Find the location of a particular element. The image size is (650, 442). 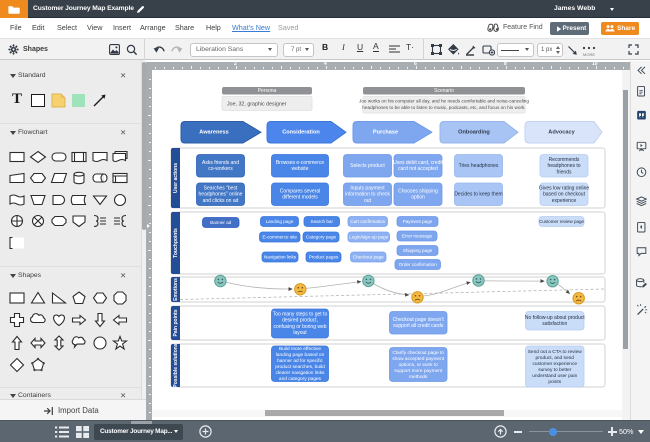

svg-text: Category page is located at coordinates (321, 237).